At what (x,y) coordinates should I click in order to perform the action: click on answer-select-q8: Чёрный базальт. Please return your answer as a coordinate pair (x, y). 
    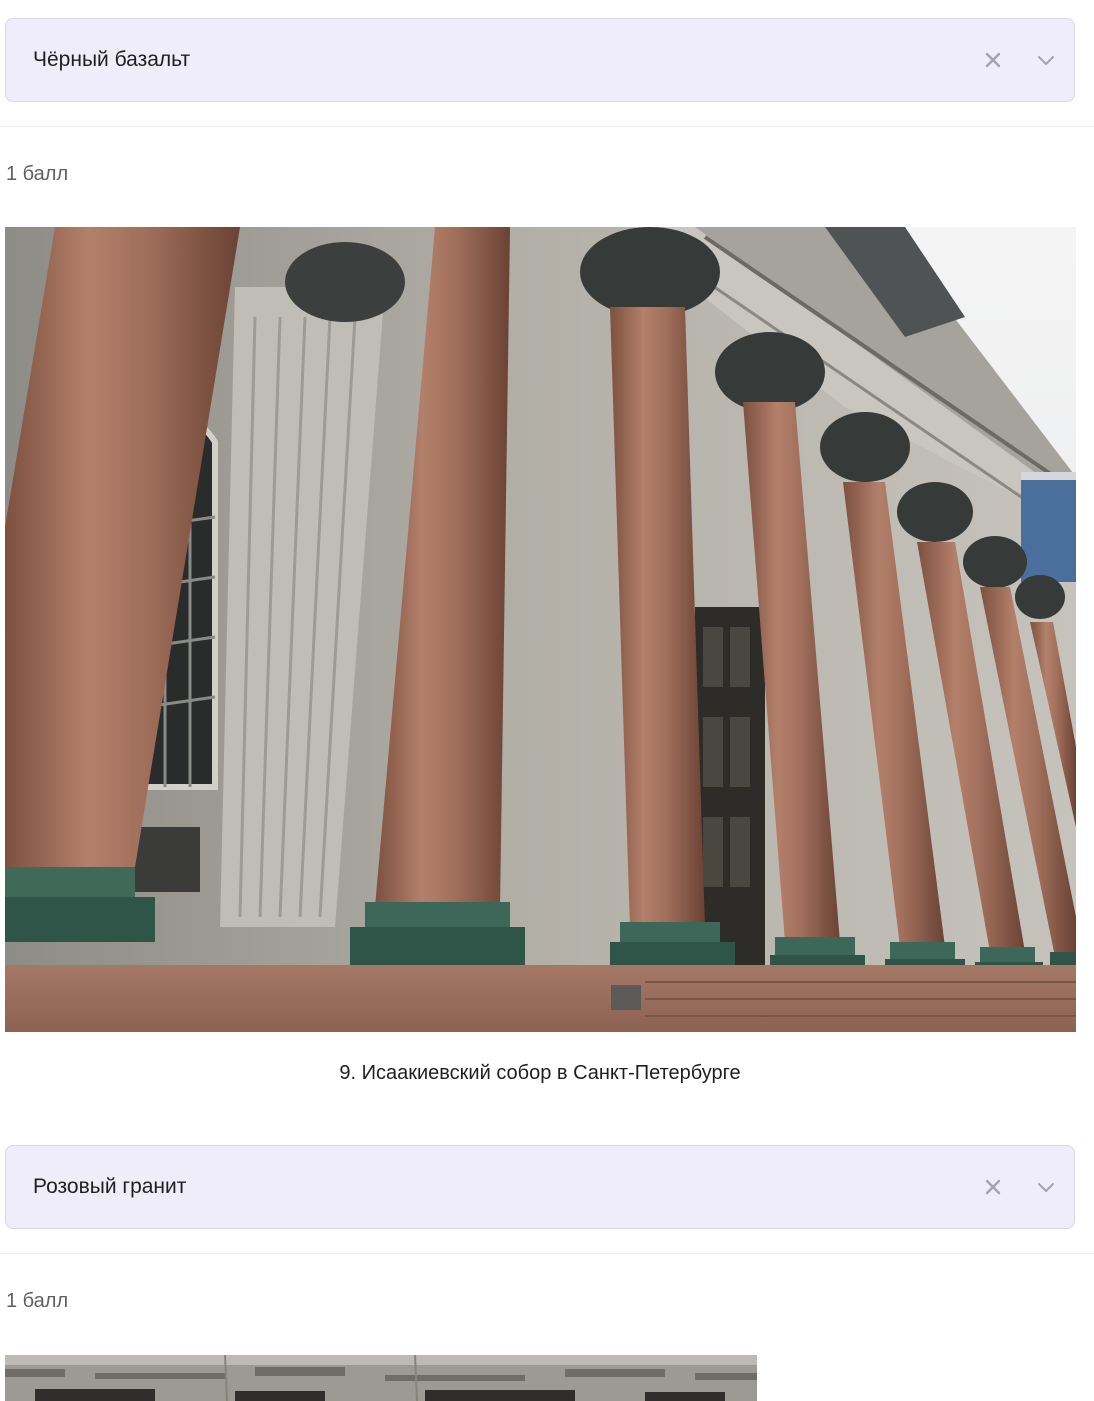
    Looking at the image, I should click on (540, 60).